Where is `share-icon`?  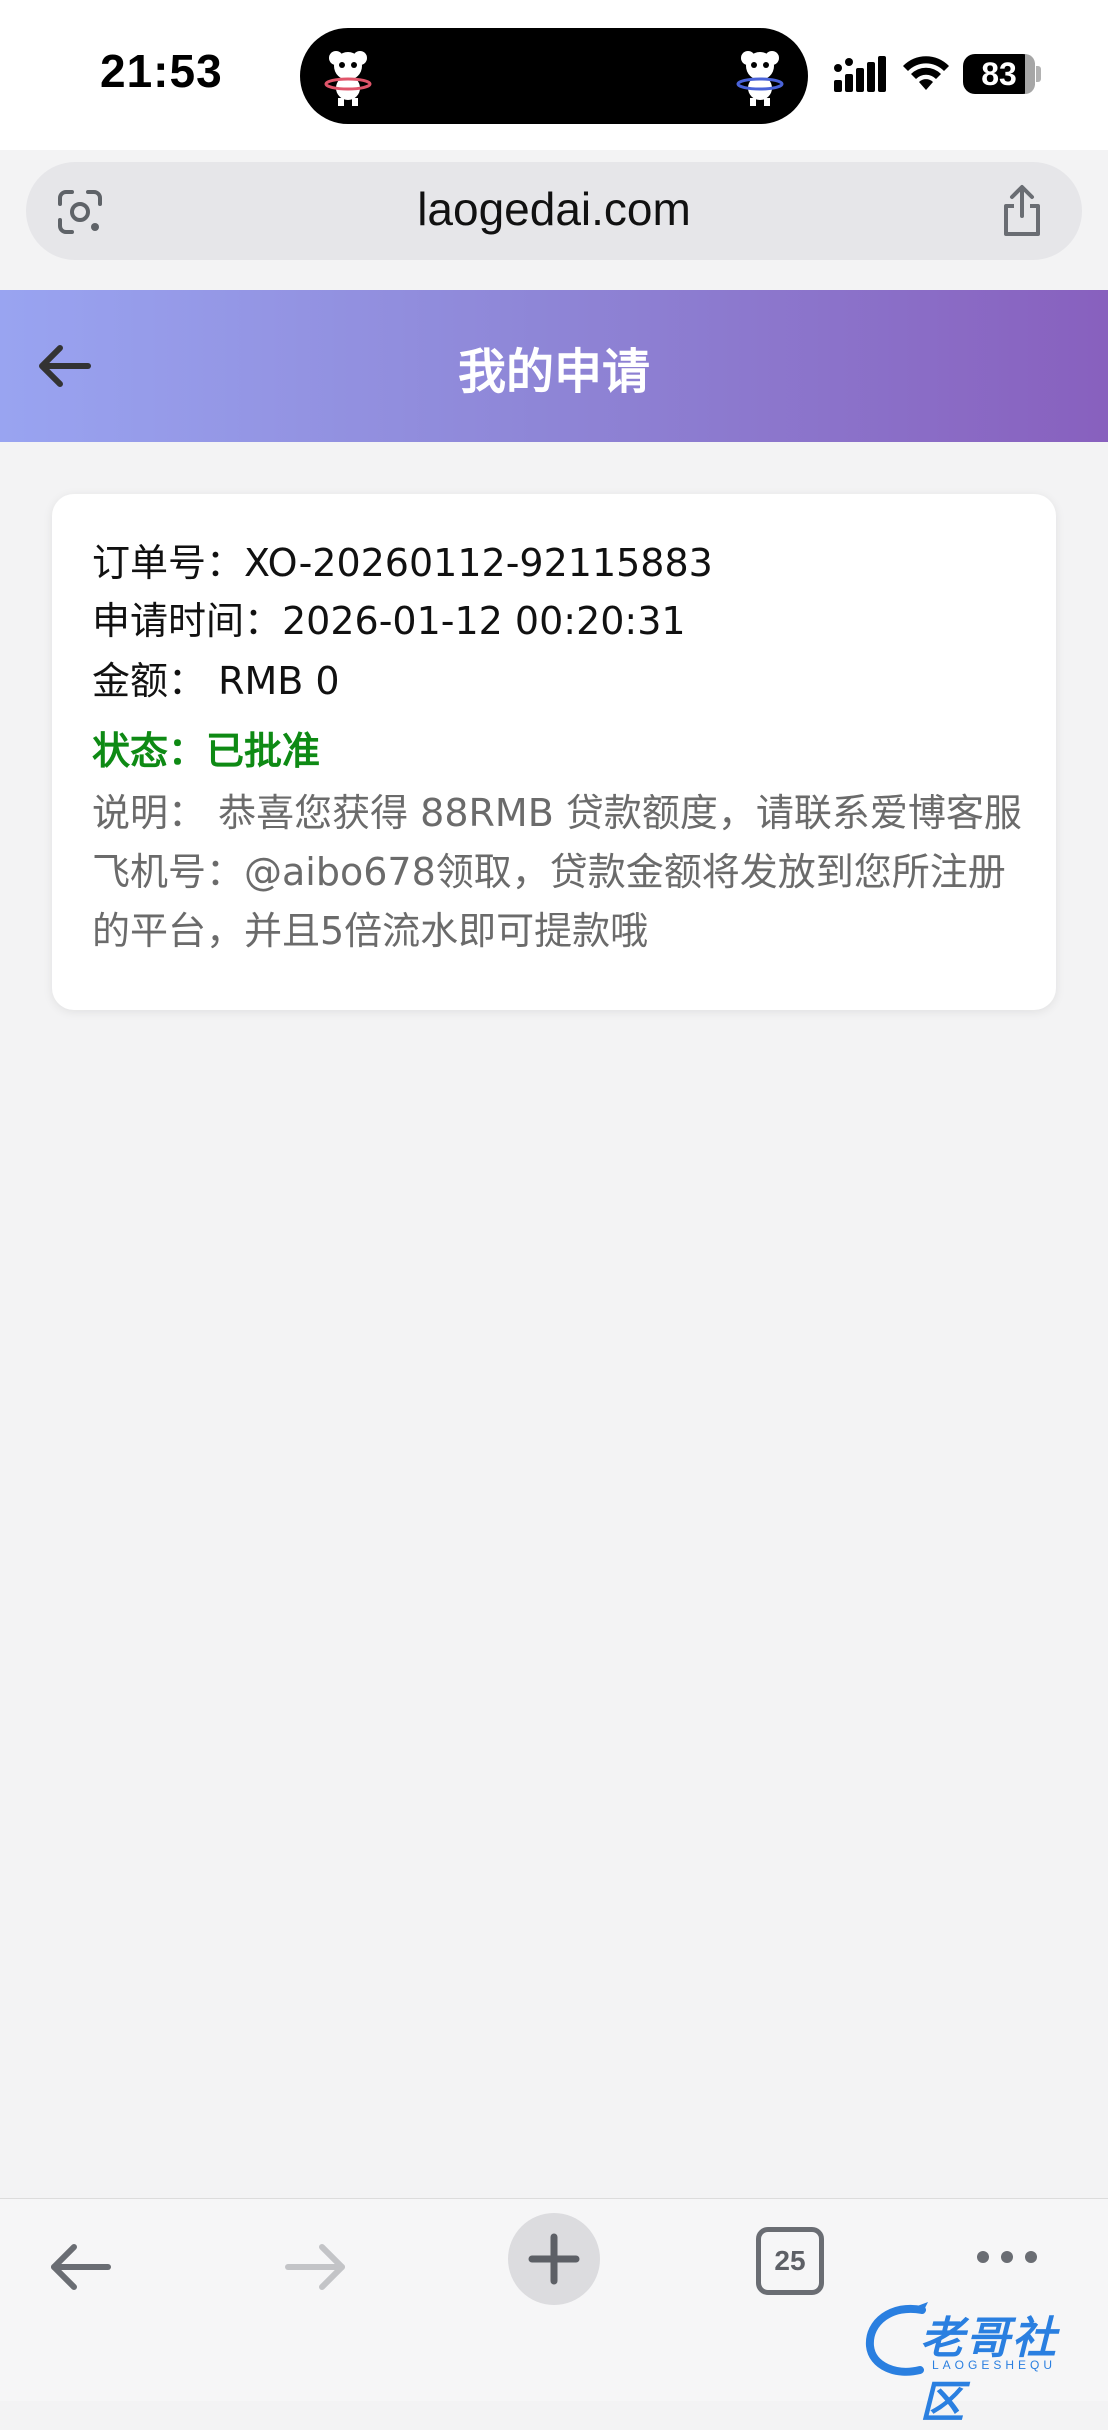 share-icon is located at coordinates (1022, 211).